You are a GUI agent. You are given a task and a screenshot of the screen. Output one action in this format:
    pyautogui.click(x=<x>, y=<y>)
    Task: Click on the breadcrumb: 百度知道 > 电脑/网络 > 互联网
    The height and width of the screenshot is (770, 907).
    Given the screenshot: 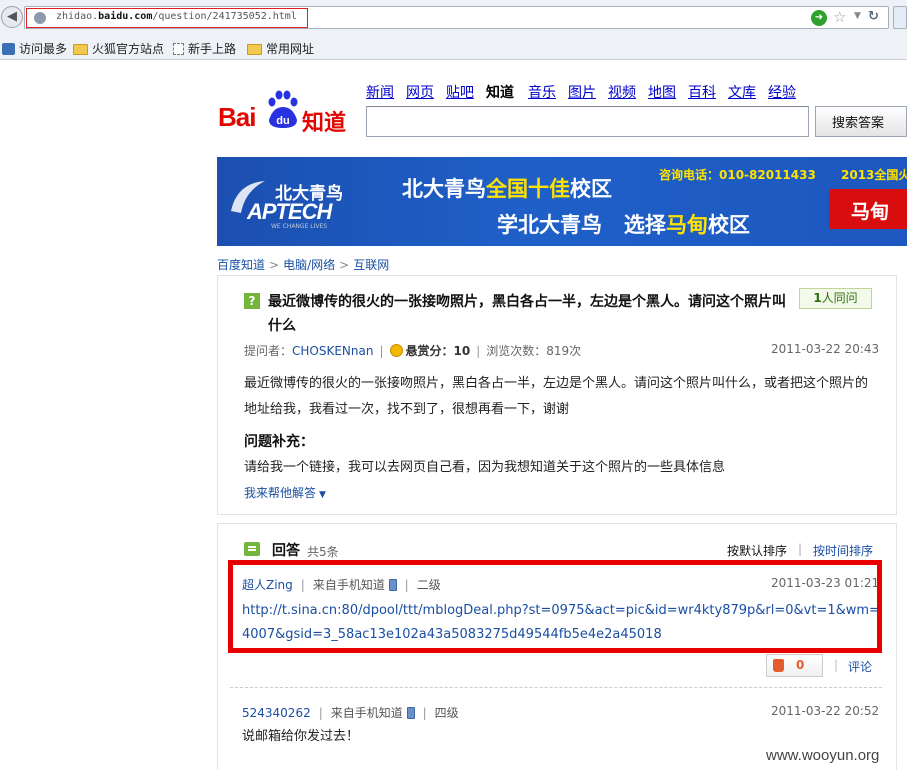 What is the action you would take?
    pyautogui.click(x=303, y=264)
    